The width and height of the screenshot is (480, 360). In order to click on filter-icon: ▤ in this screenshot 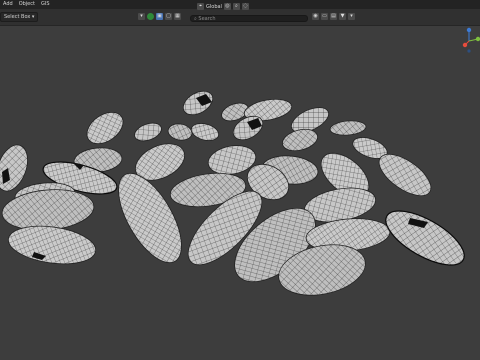, I will do `click(333, 16)`.